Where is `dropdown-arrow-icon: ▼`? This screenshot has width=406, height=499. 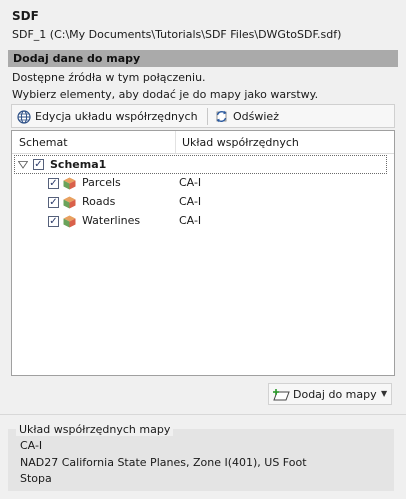 dropdown-arrow-icon: ▼ is located at coordinates (384, 393).